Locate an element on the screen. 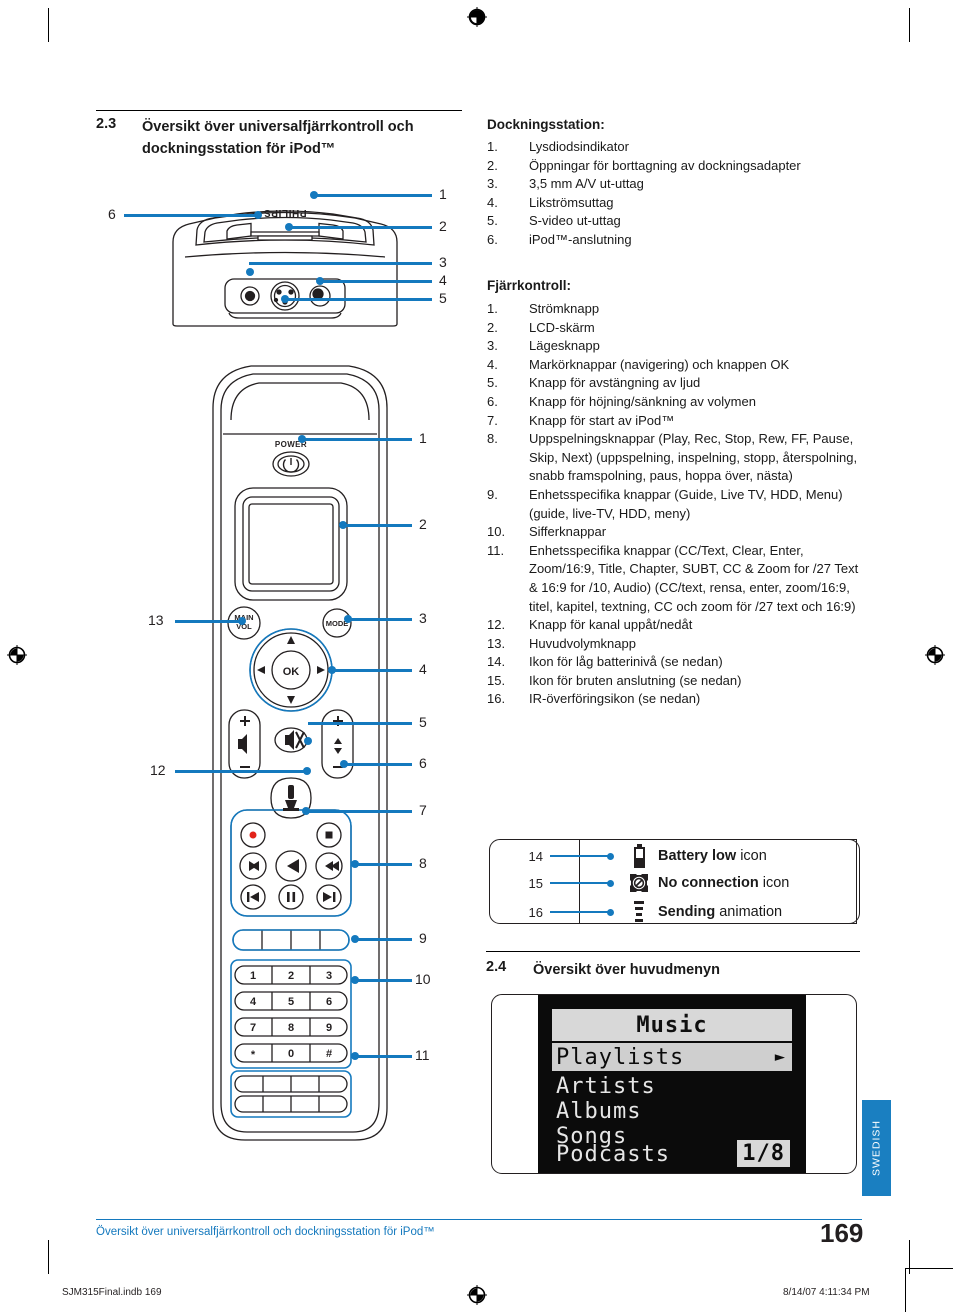  svg-text: 1 is located at coordinates (253, 976).